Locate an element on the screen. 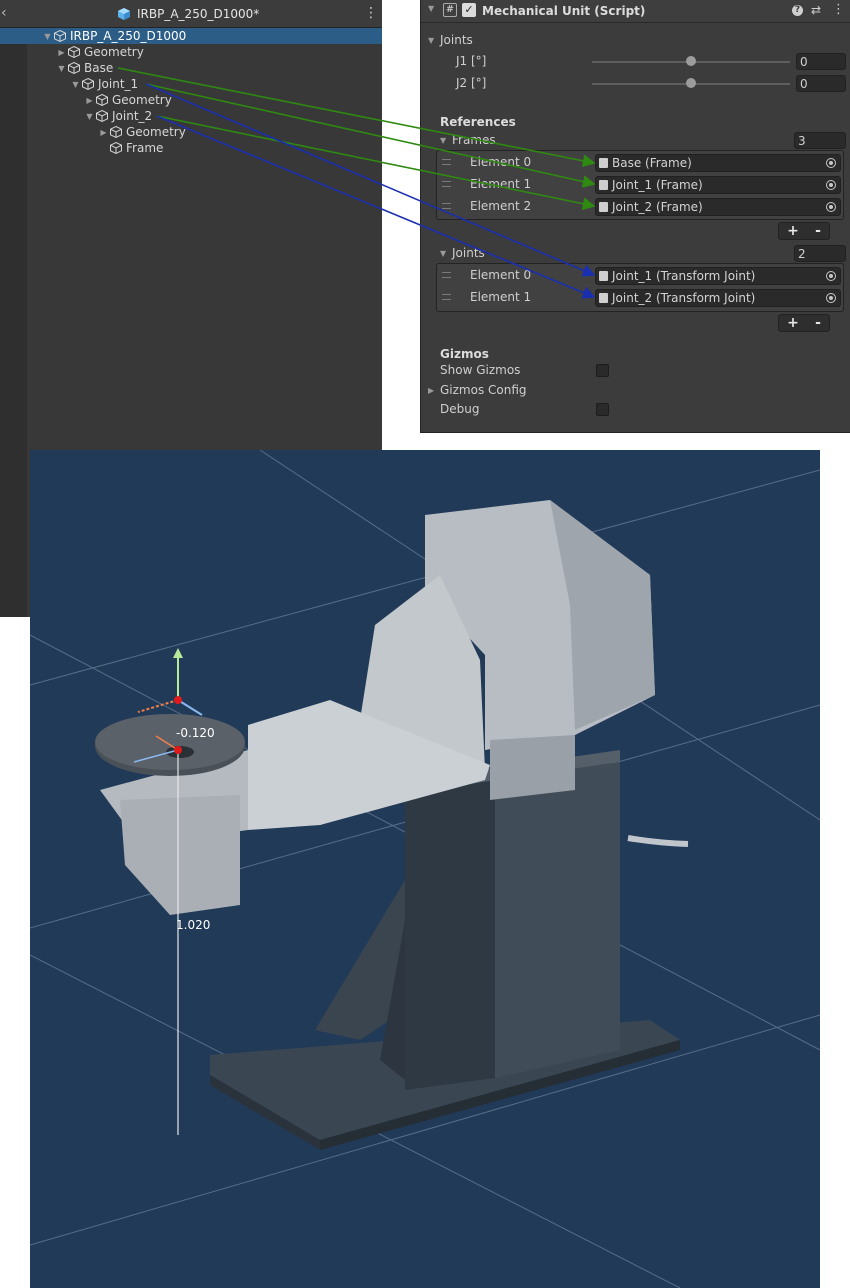 Image resolution: width=850 pixels, height=1288 pixels. object-reference-field: Joint_1 (Transform Joint) is located at coordinates (718, 276).